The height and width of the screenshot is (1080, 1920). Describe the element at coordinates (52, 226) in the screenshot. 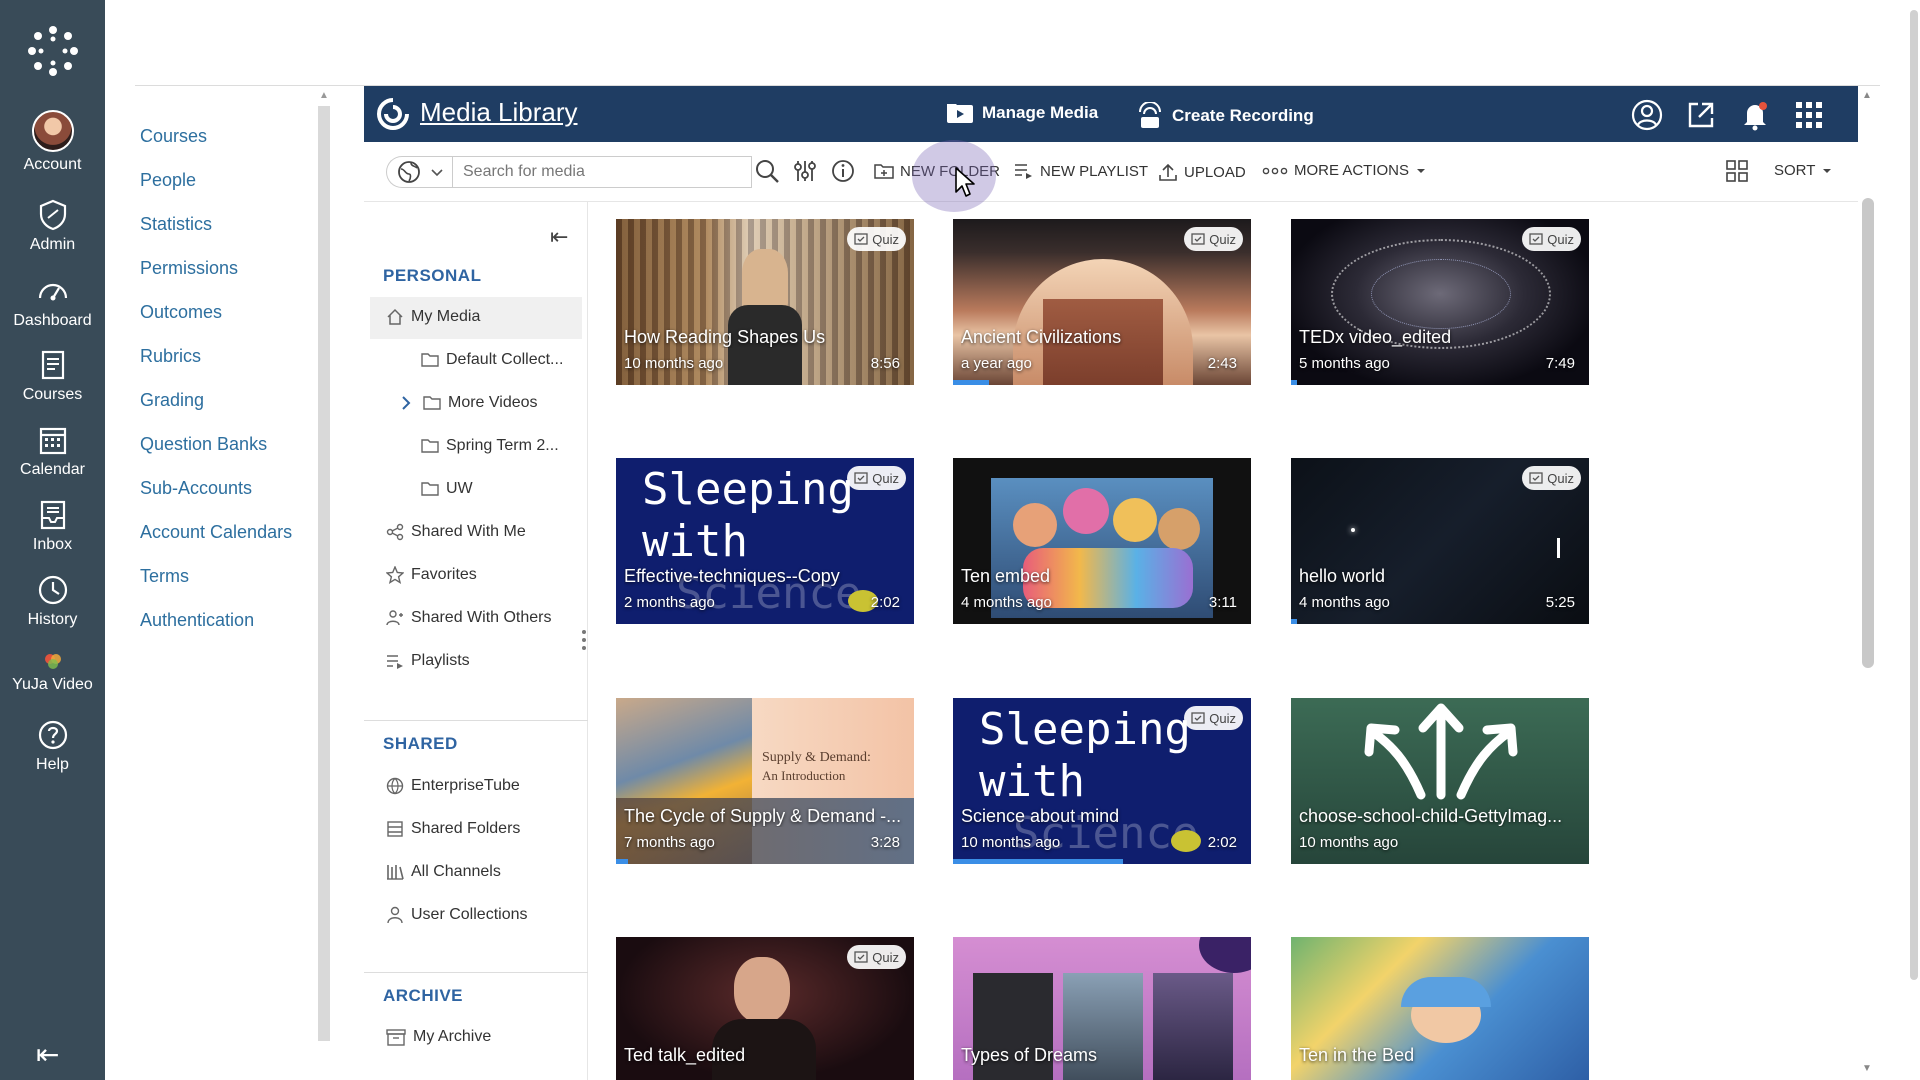

I see `nav-admin: Admin` at that location.